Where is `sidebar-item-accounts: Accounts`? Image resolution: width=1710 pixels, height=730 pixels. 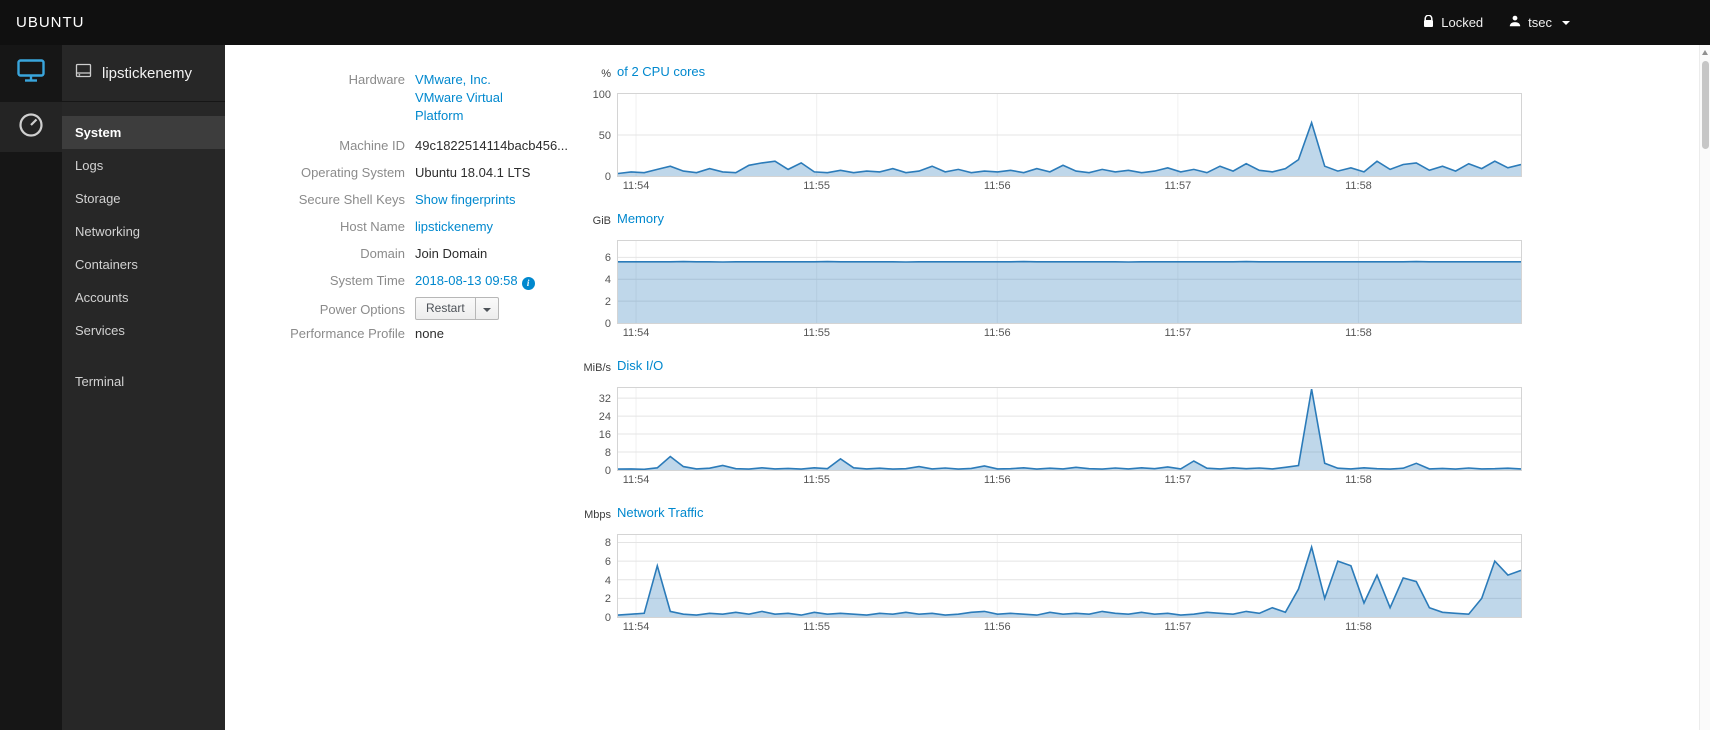 sidebar-item-accounts: Accounts is located at coordinates (143, 297).